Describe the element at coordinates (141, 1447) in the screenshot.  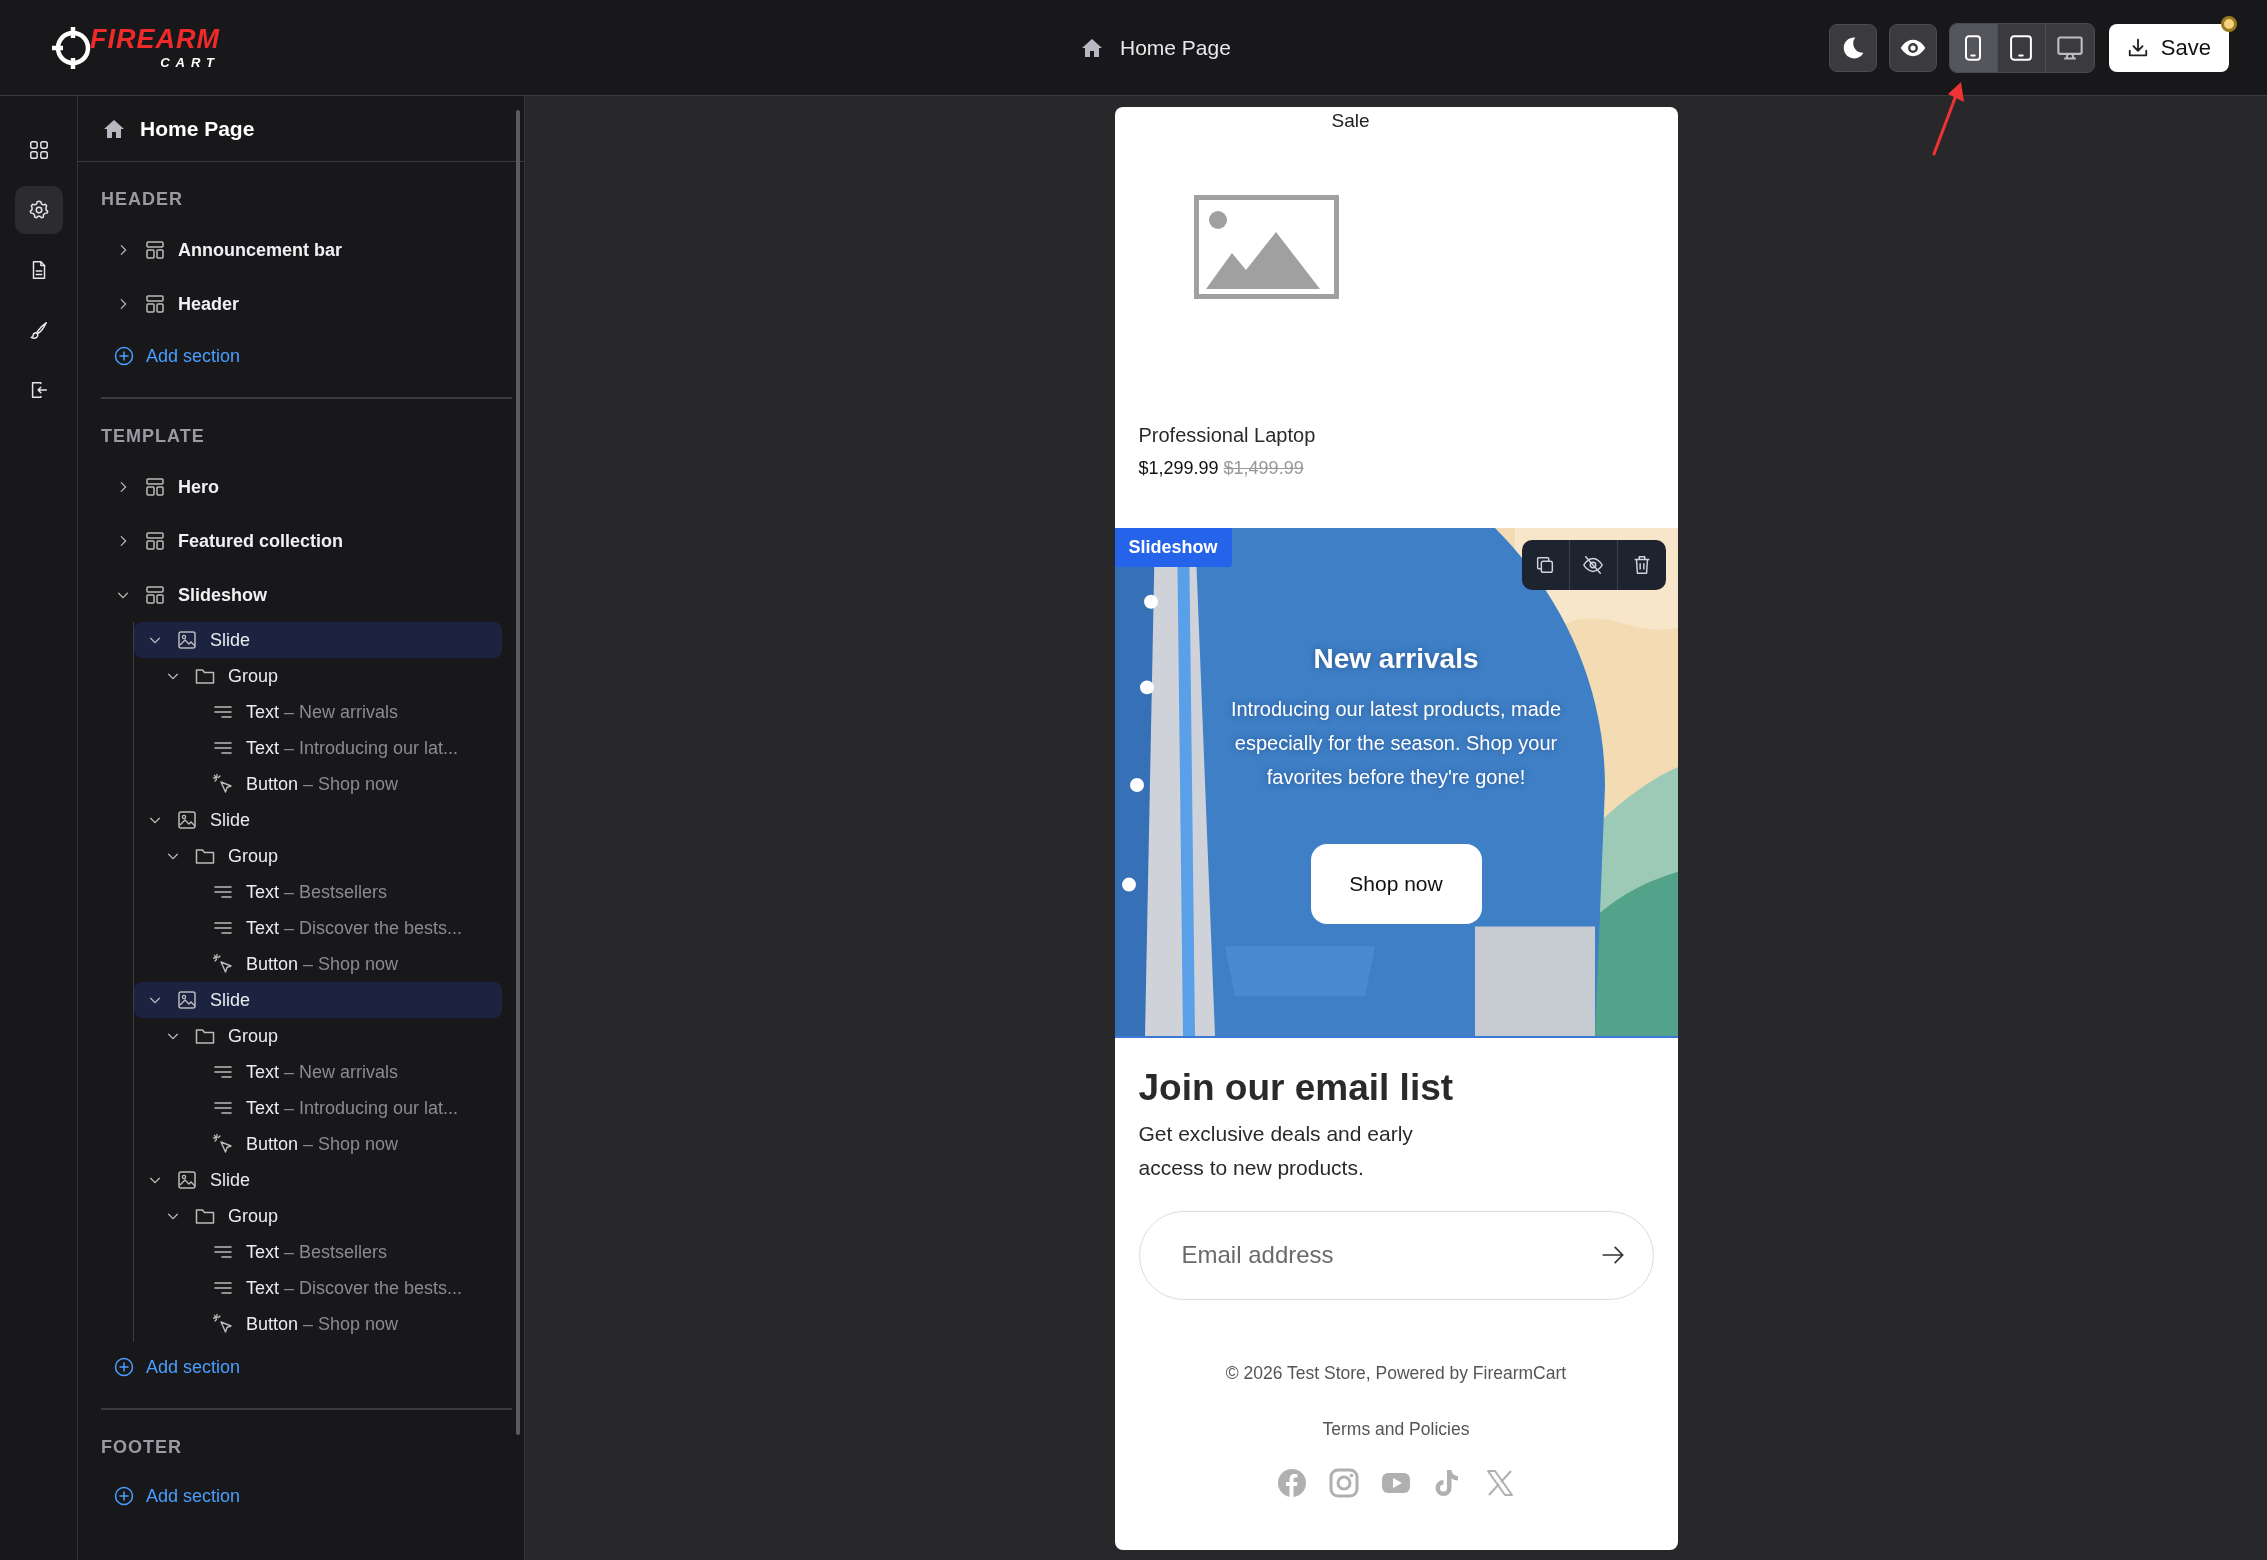
I see `section-heading: FOOTER` at that location.